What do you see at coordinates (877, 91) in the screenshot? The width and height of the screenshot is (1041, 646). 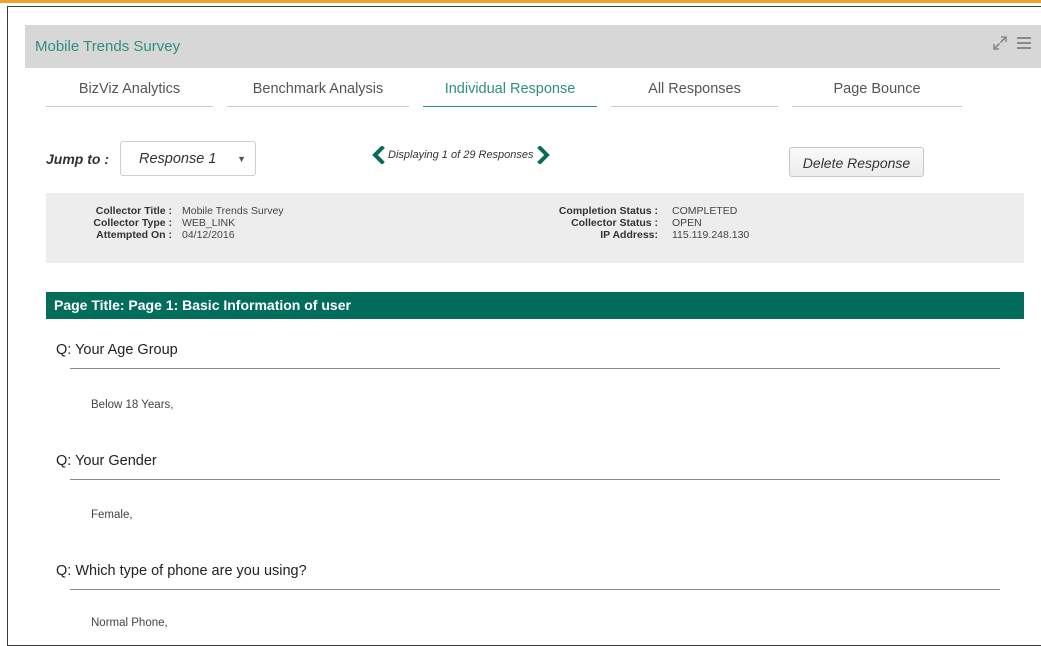 I see `tab-page-bounce: Page Bounce` at bounding box center [877, 91].